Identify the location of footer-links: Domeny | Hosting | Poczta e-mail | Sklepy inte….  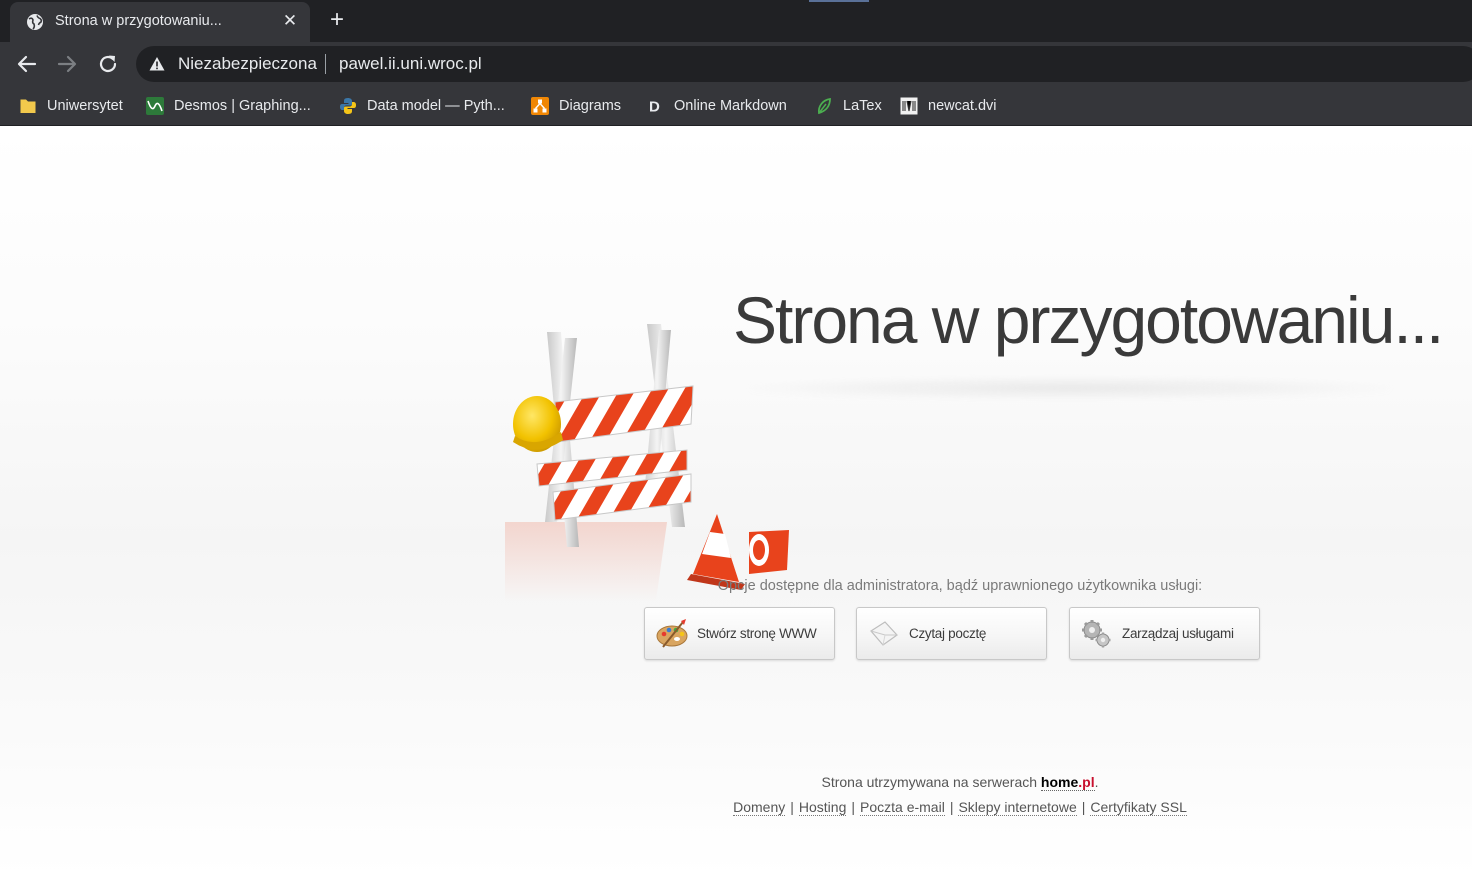
(960, 807).